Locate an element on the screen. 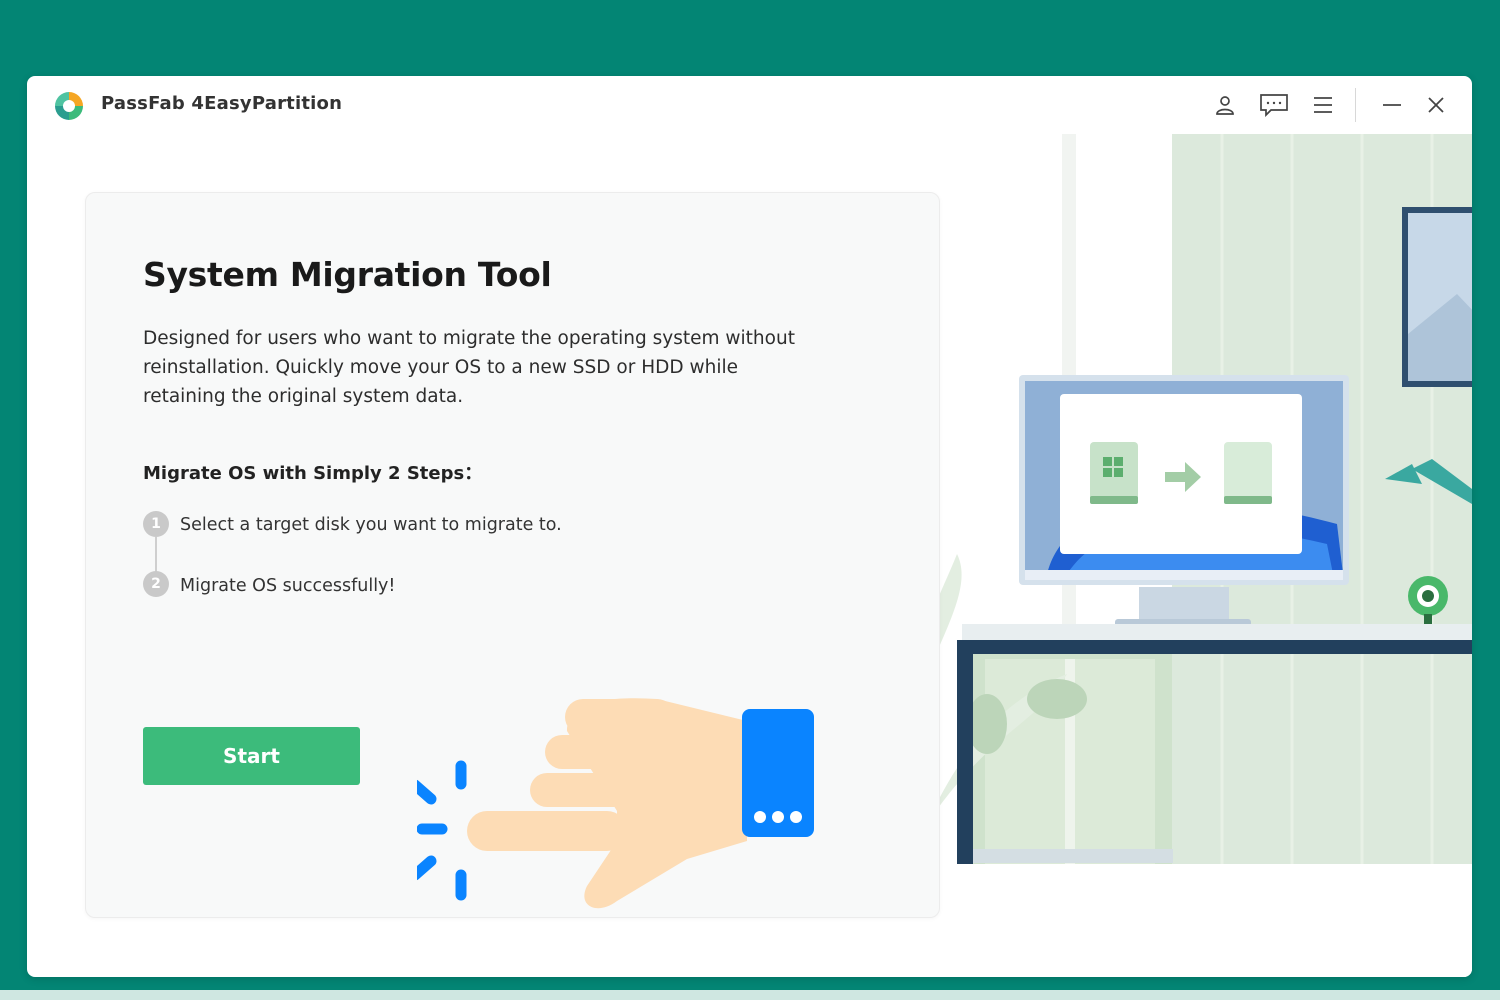 The height and width of the screenshot is (1000, 1500). close-icon is located at coordinates (1436, 105).